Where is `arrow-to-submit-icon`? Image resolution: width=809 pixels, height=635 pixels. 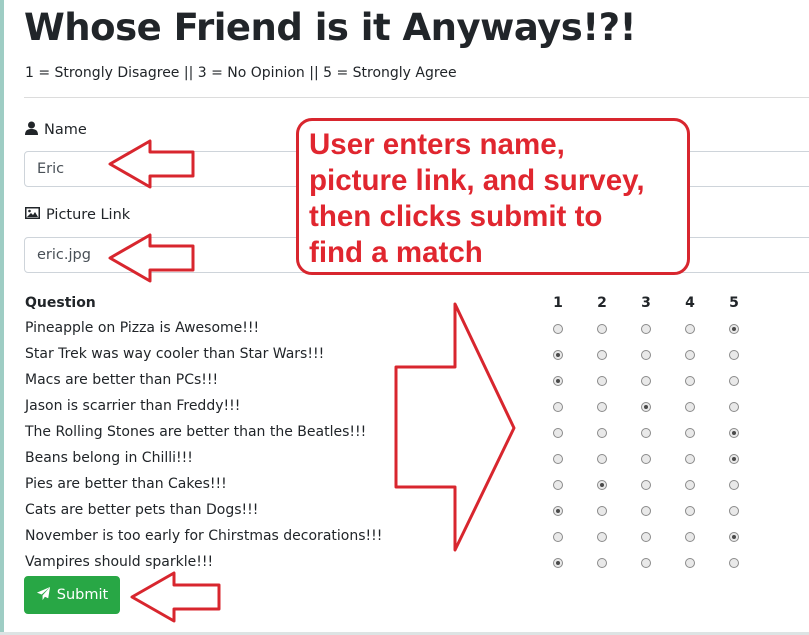 arrow-to-submit-icon is located at coordinates (175, 597).